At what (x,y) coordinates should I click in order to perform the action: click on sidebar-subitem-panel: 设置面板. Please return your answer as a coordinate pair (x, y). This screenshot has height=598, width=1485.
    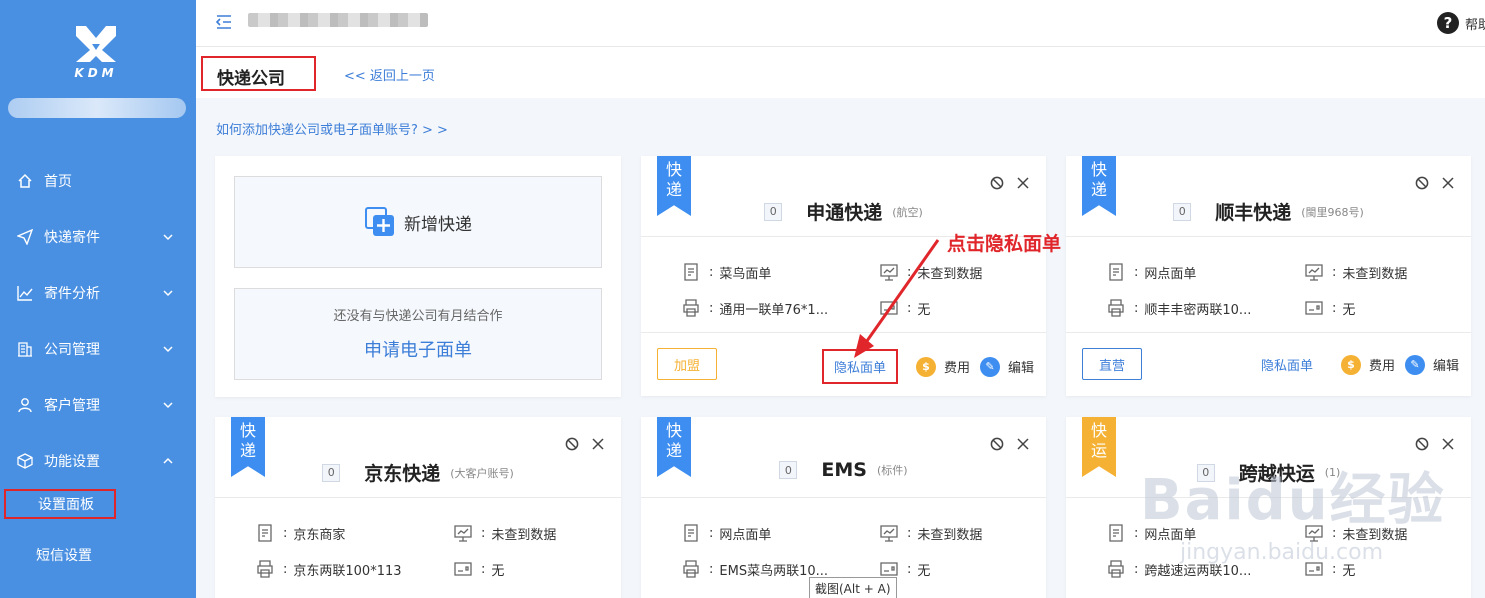
    Looking at the image, I should click on (60, 504).